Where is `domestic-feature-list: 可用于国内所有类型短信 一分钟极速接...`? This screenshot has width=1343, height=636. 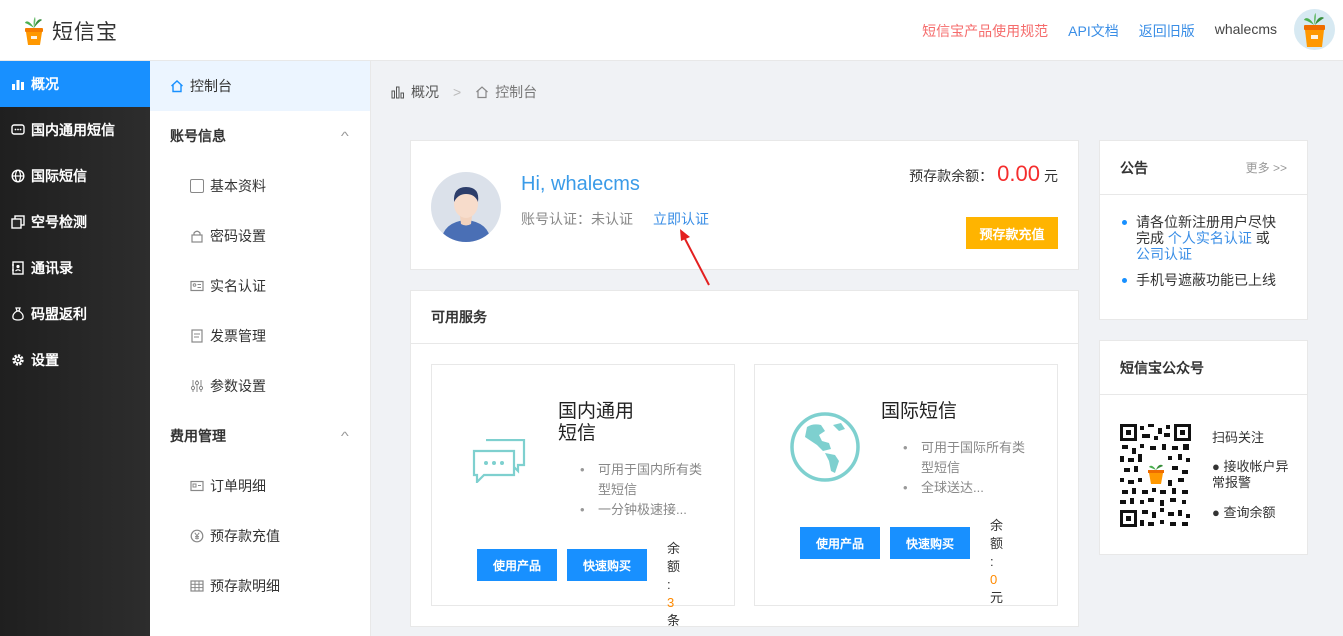 domestic-feature-list: 可用于国内所有类型短信 一分钟极速接... is located at coordinates (645, 490).